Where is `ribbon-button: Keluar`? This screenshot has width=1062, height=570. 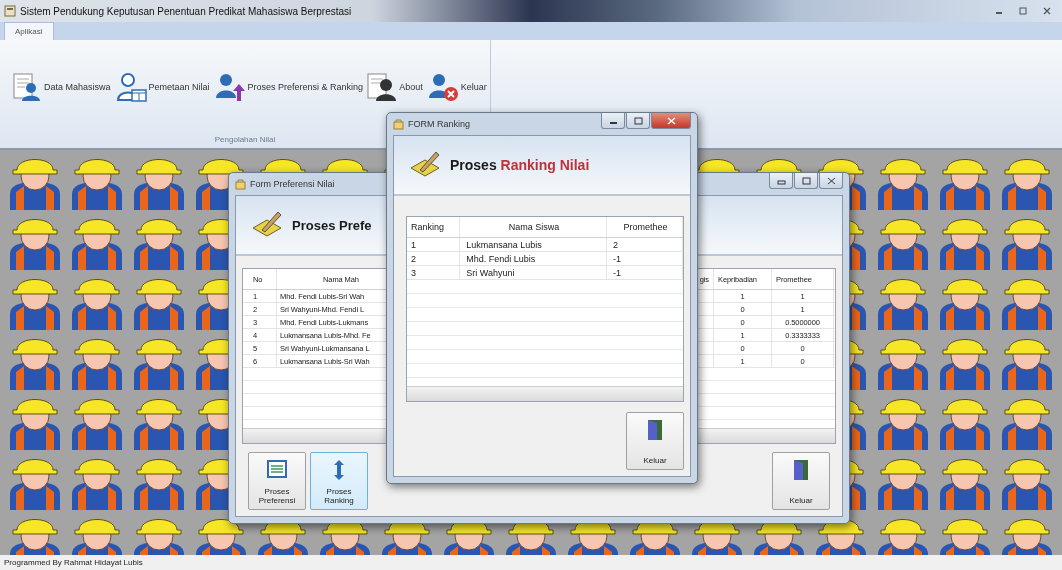
ribbon-button: Keluar is located at coordinates (456, 87).